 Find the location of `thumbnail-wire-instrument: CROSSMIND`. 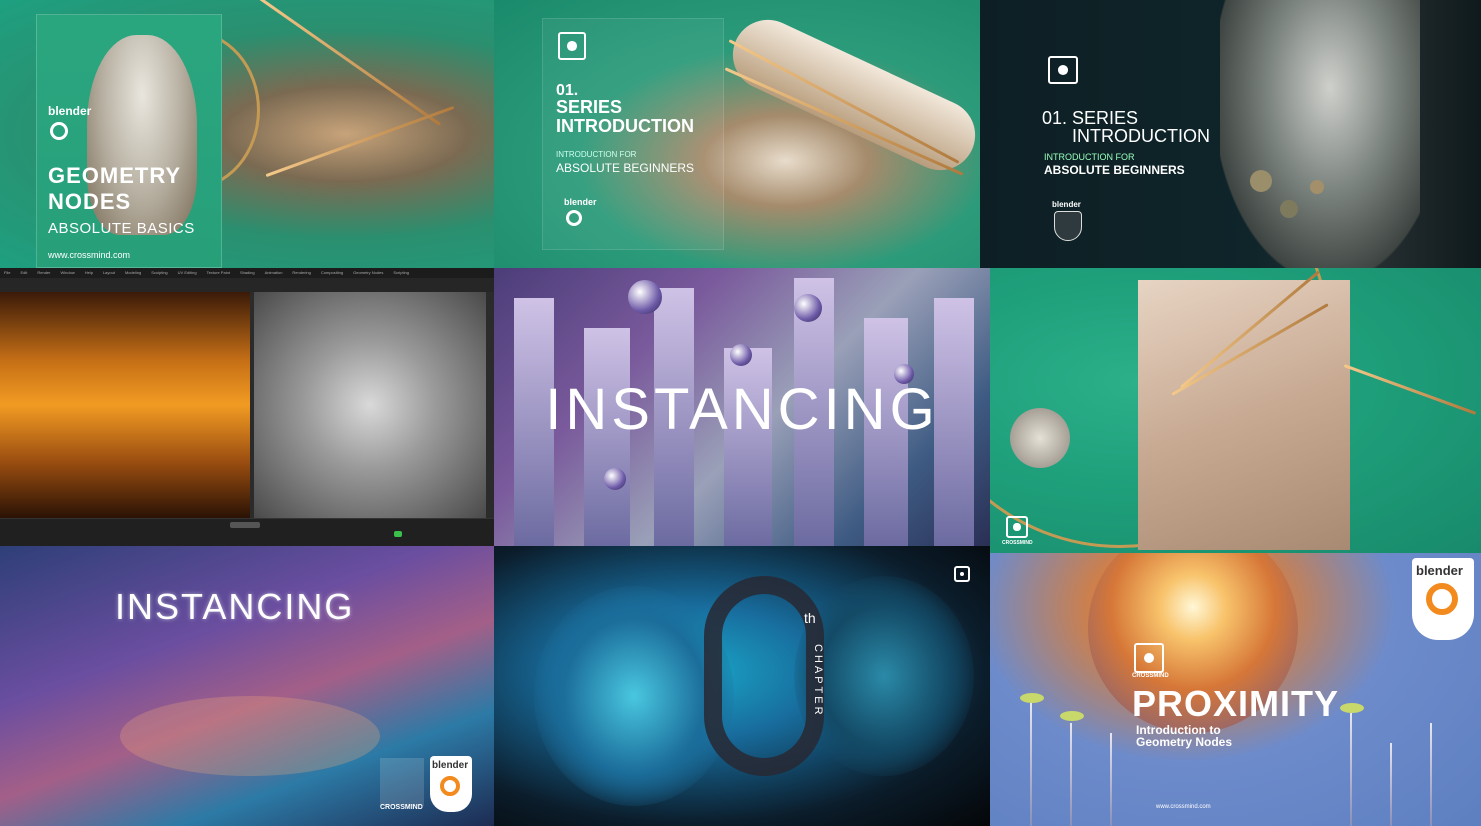

thumbnail-wire-instrument: CROSSMIND is located at coordinates (1235, 410).